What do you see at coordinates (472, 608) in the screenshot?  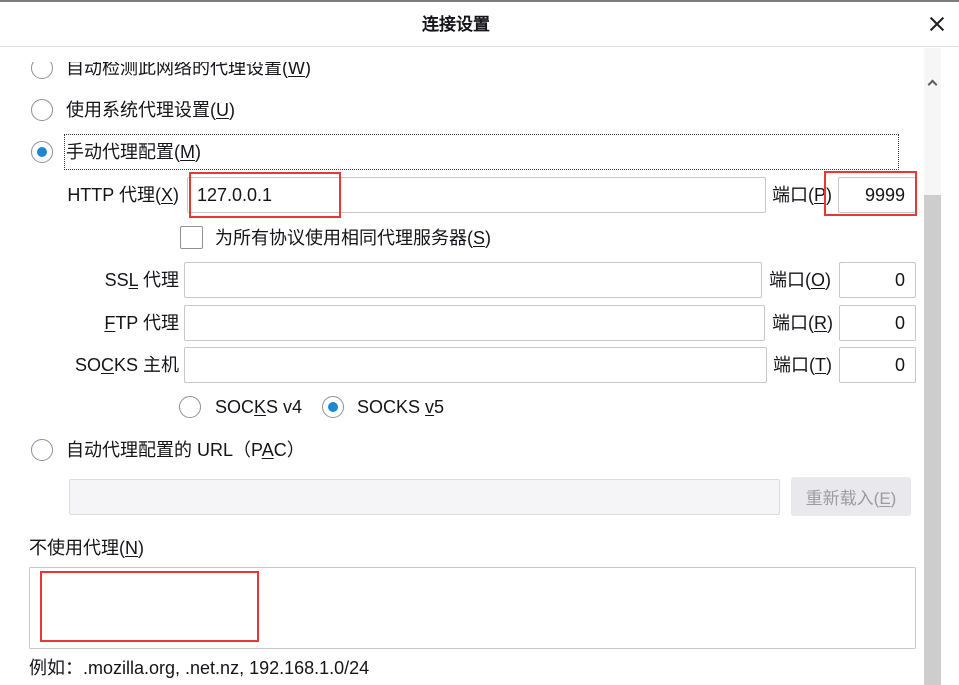 I see `no-proxy-textarea` at bounding box center [472, 608].